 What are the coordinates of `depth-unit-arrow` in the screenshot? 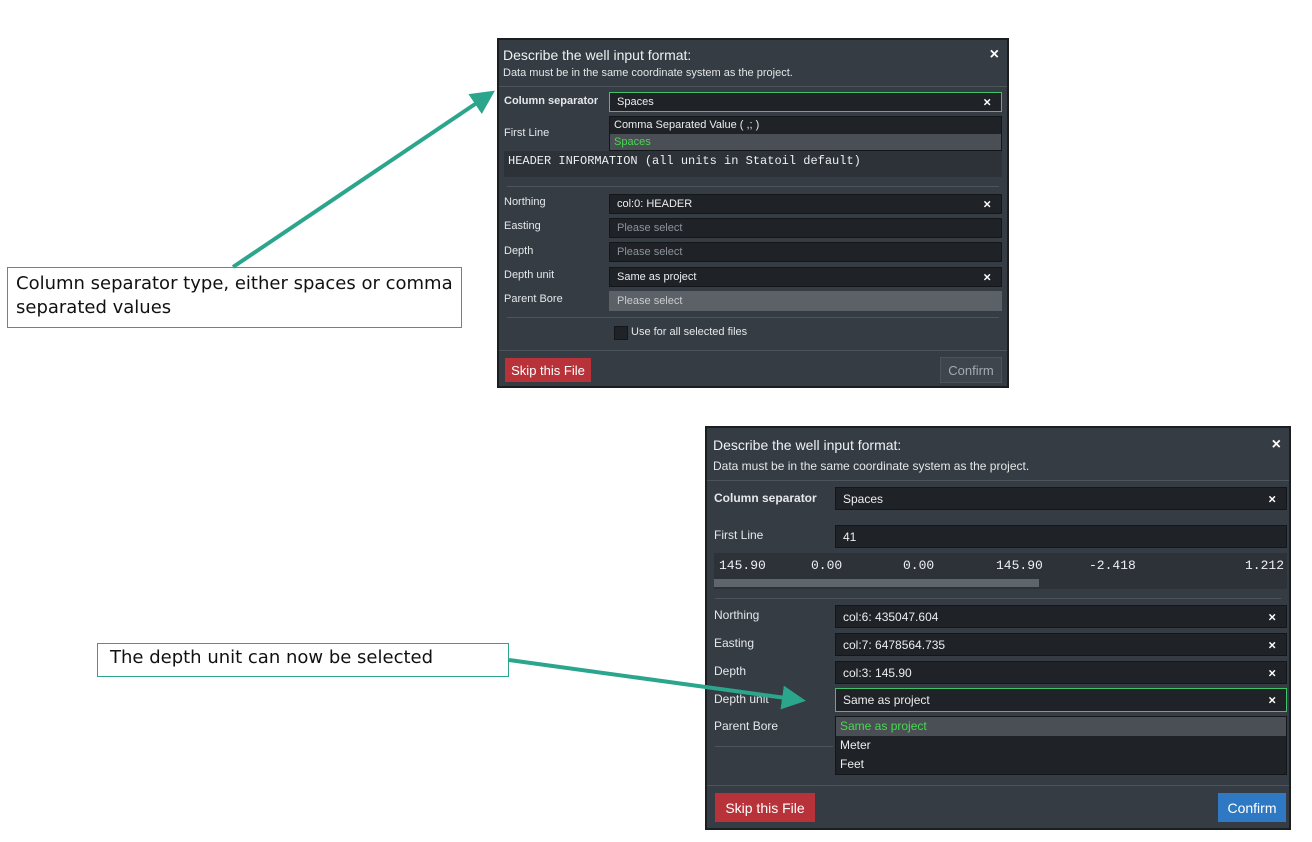 It's located at (657, 684).